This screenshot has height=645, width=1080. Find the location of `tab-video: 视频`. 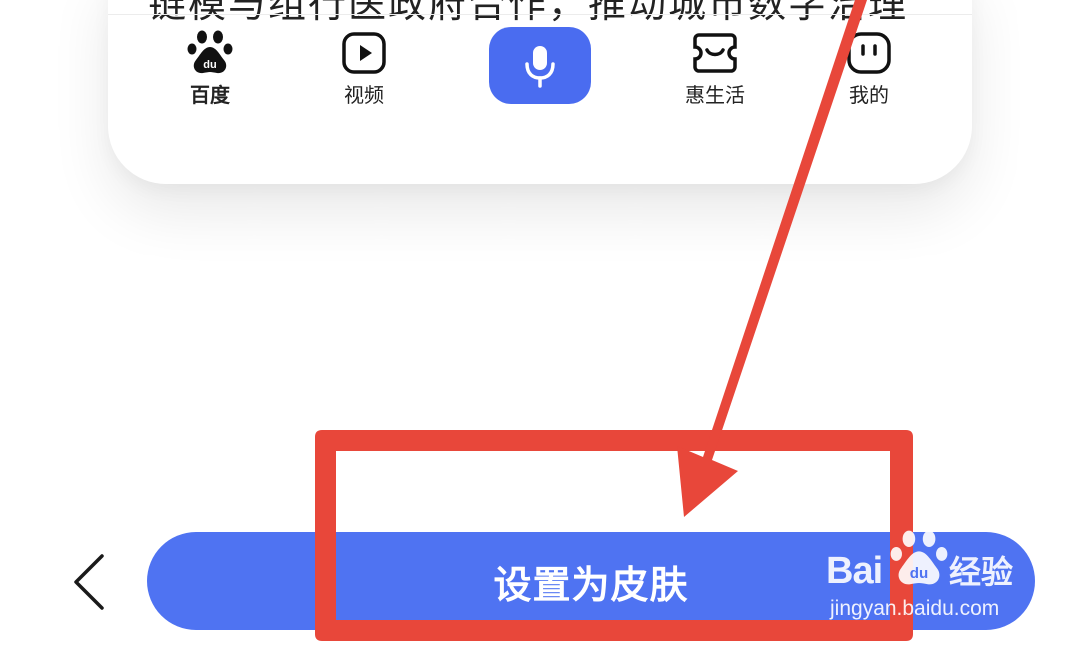

tab-video: 视频 is located at coordinates (364, 67).